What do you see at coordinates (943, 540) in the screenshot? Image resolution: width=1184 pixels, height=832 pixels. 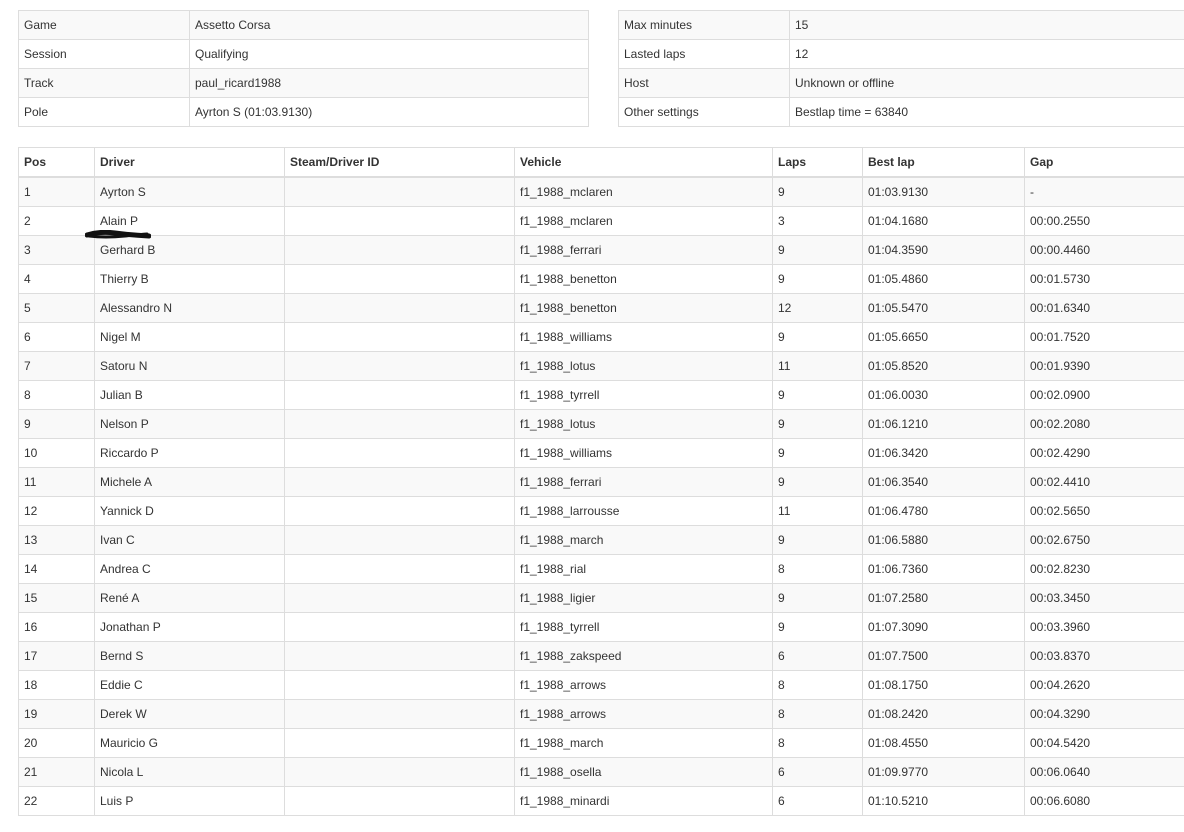 I see `best-lap-cell: 01:06.5880` at bounding box center [943, 540].